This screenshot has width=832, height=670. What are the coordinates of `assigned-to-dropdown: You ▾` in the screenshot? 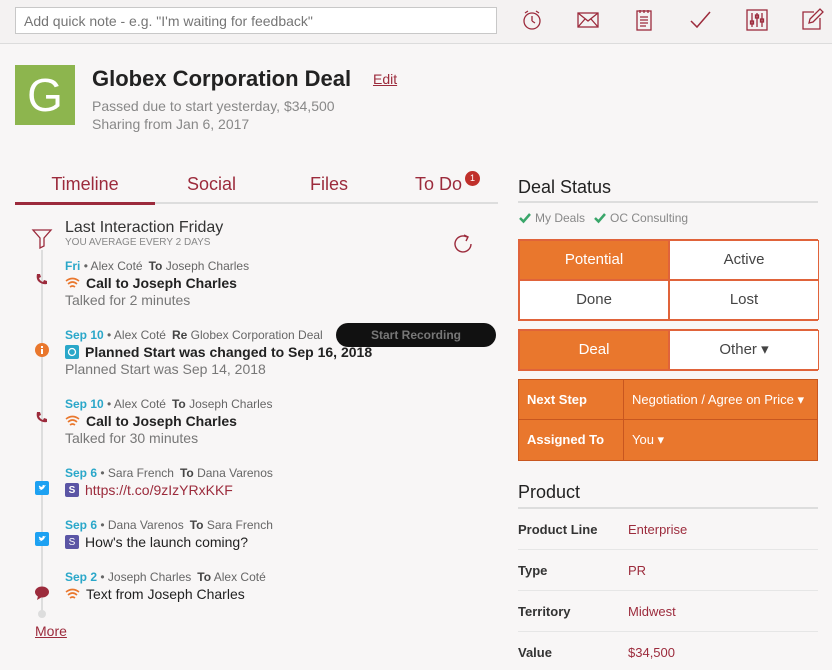 It's located at (720, 440).